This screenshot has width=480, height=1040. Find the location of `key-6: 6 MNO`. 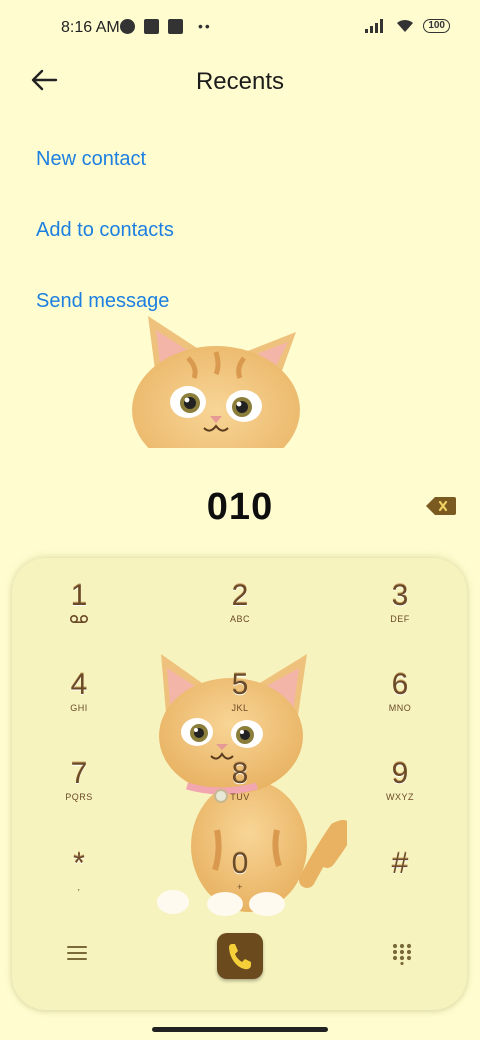

key-6: 6 MNO is located at coordinates (400, 704).